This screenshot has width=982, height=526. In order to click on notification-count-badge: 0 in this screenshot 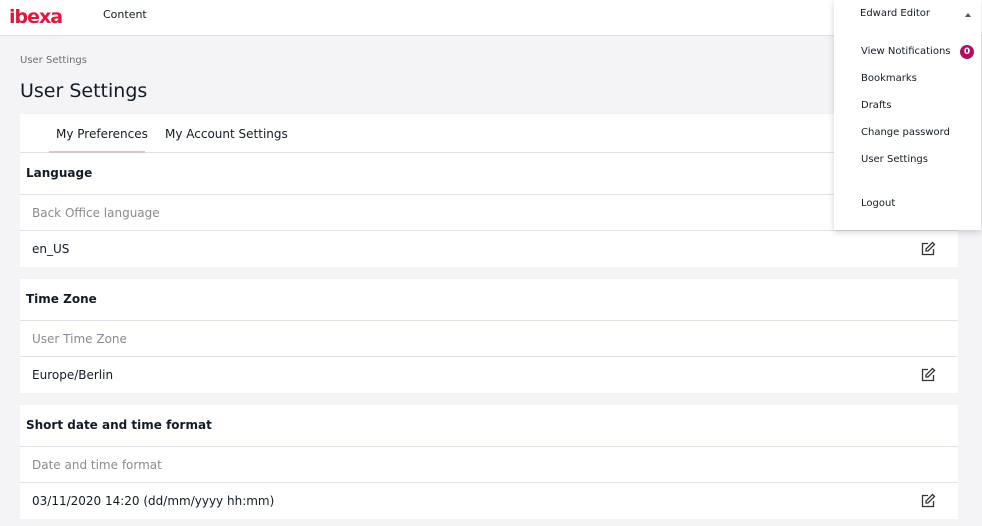, I will do `click(967, 52)`.